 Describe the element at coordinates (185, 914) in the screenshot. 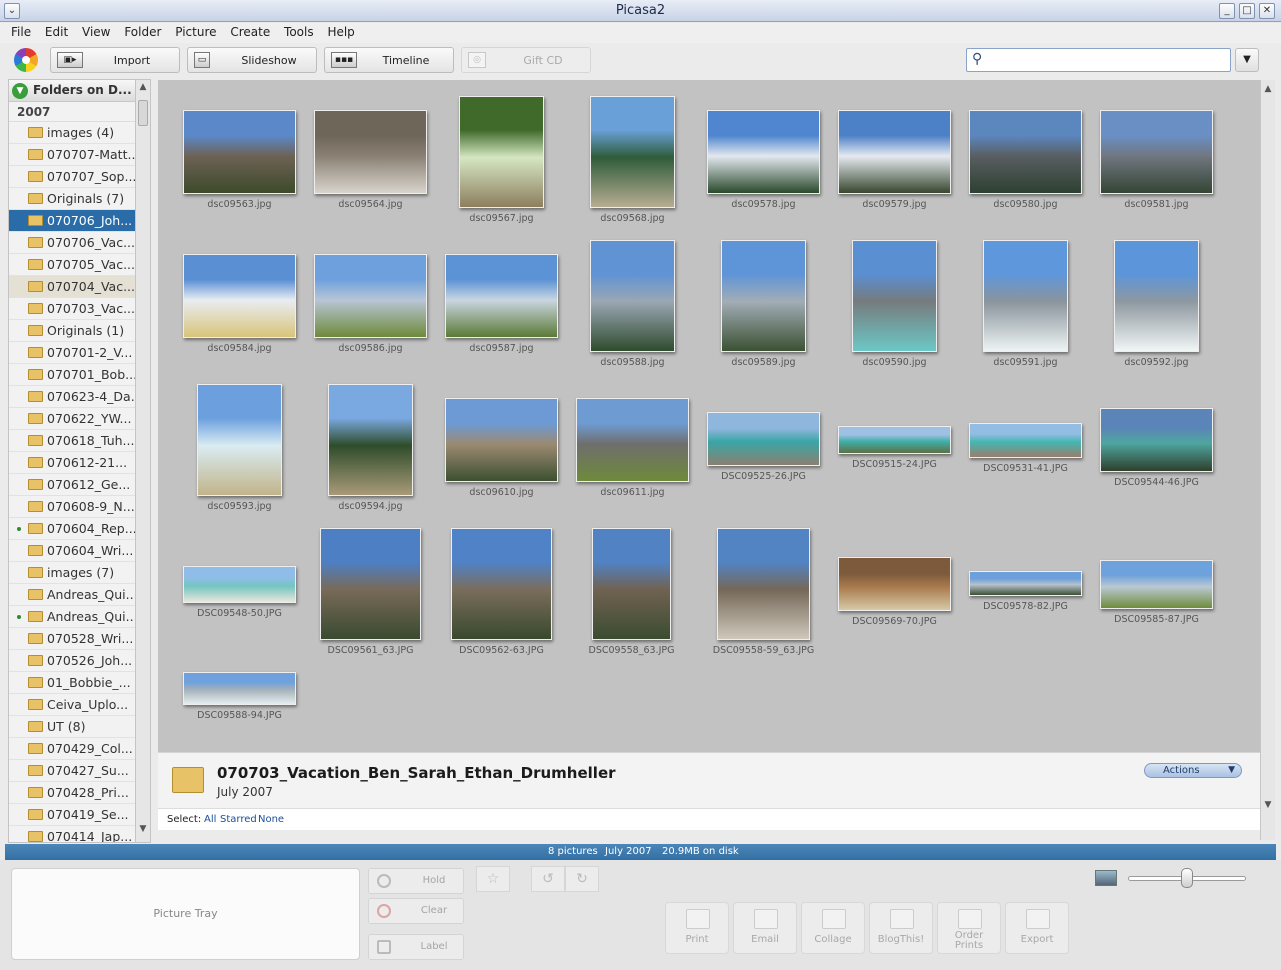

I see `picture-tray: Picture Tray` at that location.